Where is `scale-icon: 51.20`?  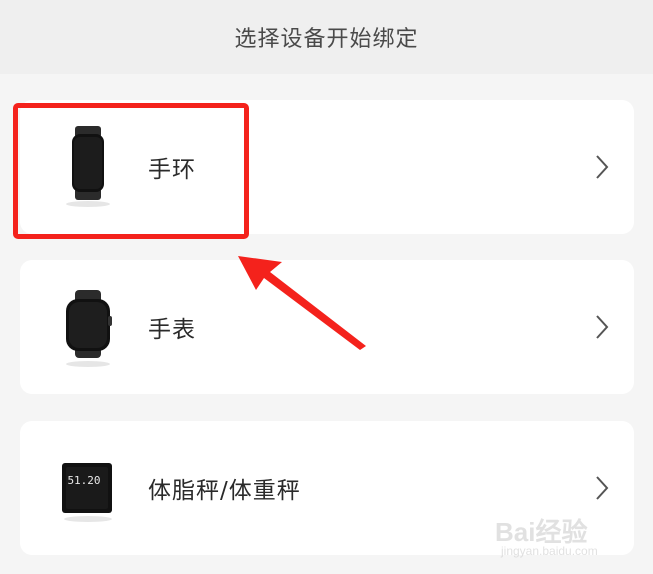 scale-icon: 51.20 is located at coordinates (88, 488).